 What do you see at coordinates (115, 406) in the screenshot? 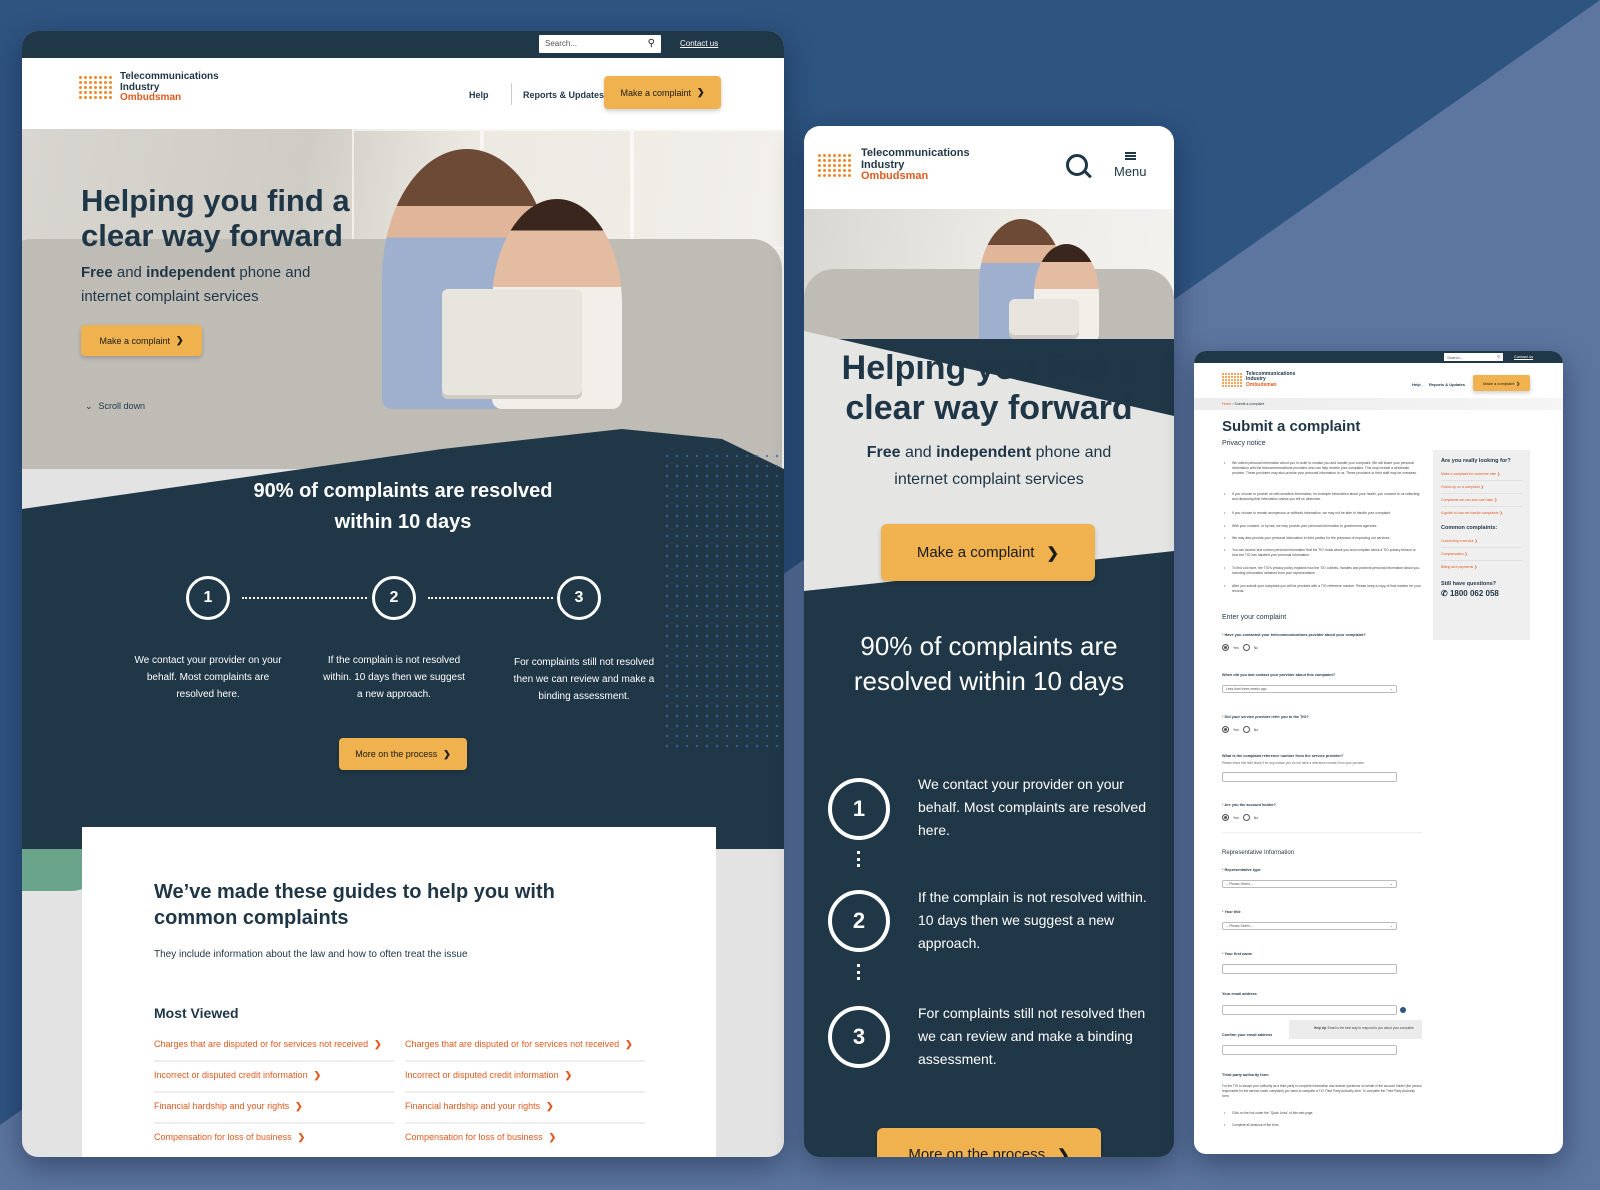
I see `scroll-down-link: ⌄ Scroll down` at bounding box center [115, 406].